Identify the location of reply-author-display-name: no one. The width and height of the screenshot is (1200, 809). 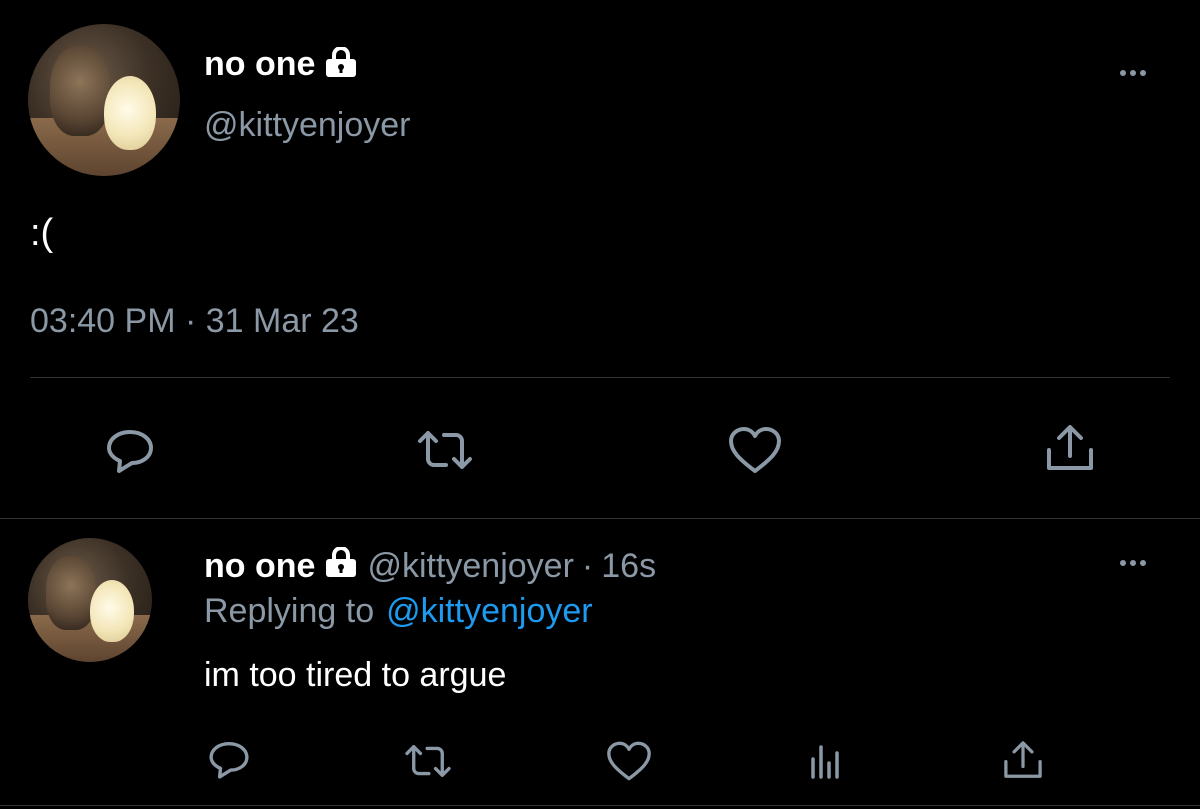
(259, 566).